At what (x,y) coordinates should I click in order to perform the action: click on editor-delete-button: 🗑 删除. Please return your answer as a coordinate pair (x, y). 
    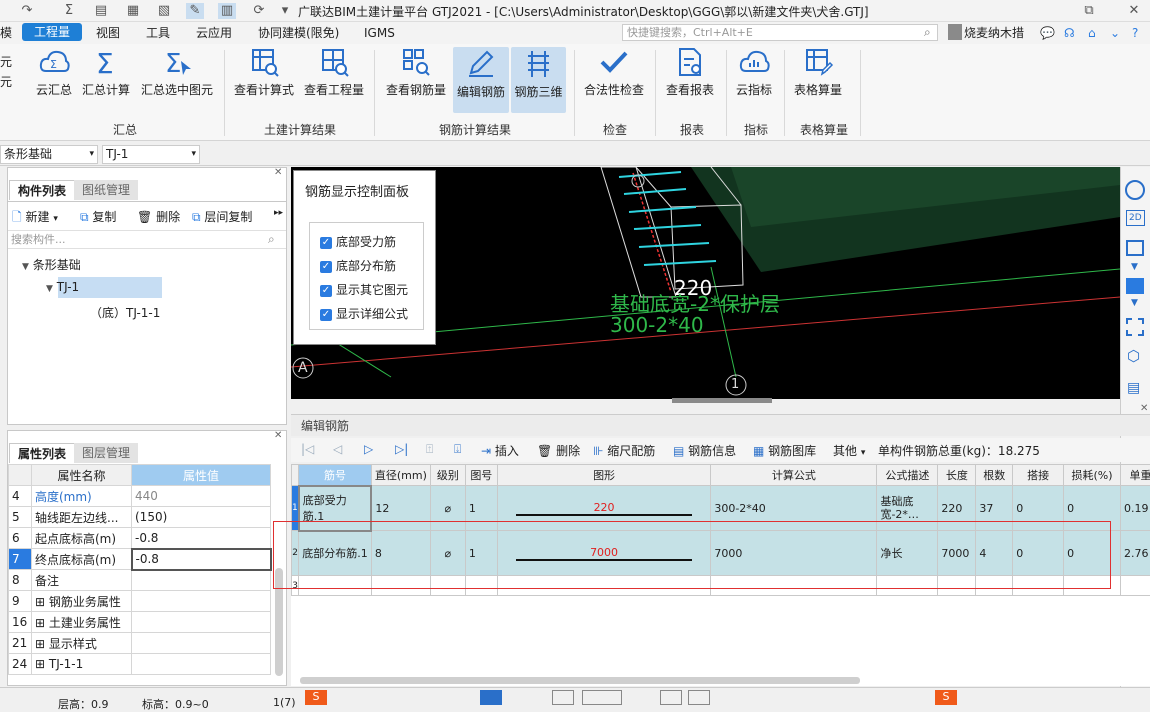
    Looking at the image, I should click on (558, 450).